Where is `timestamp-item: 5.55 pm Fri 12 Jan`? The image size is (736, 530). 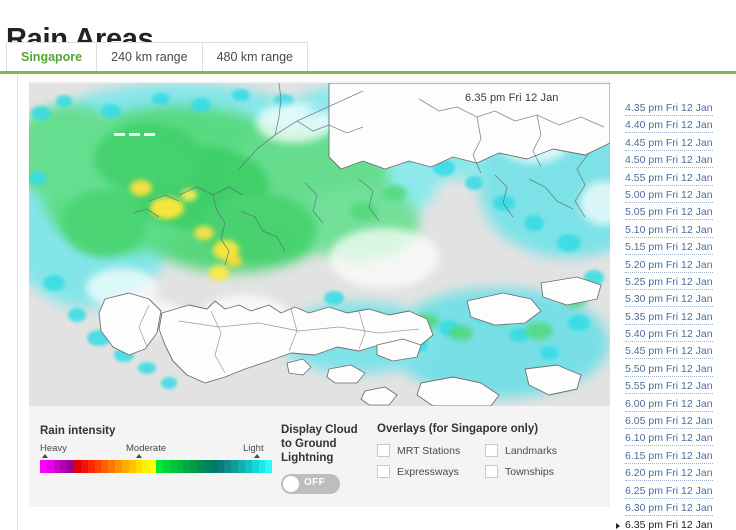 timestamp-item: 5.55 pm Fri 12 Jan is located at coordinates (670, 386).